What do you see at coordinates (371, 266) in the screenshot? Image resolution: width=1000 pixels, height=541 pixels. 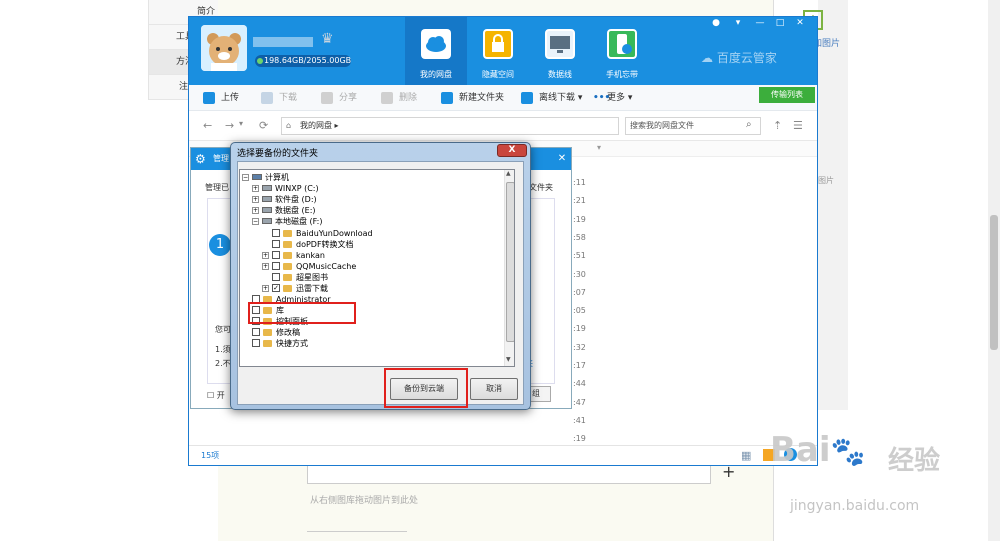 I see `tree-node: + QQMusicCache` at bounding box center [371, 266].